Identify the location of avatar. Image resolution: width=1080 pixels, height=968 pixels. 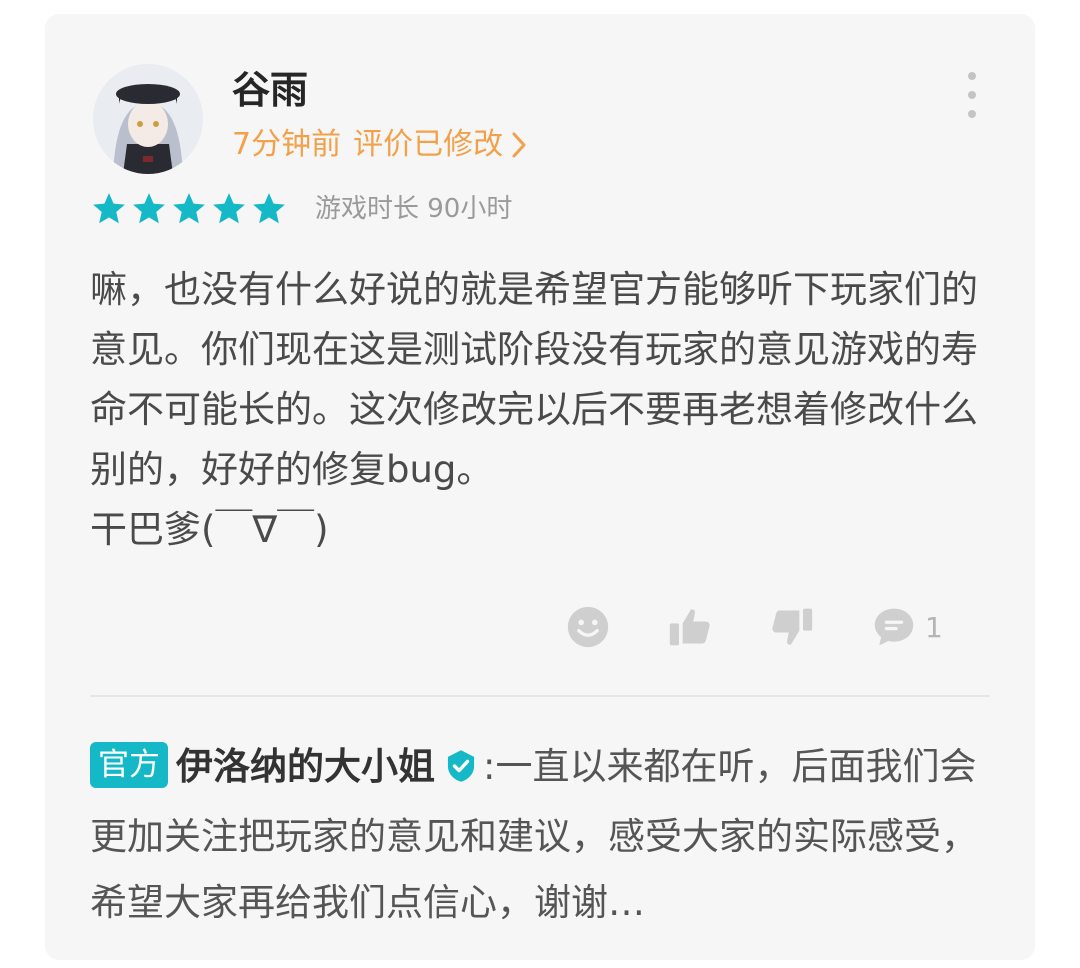
(148, 119).